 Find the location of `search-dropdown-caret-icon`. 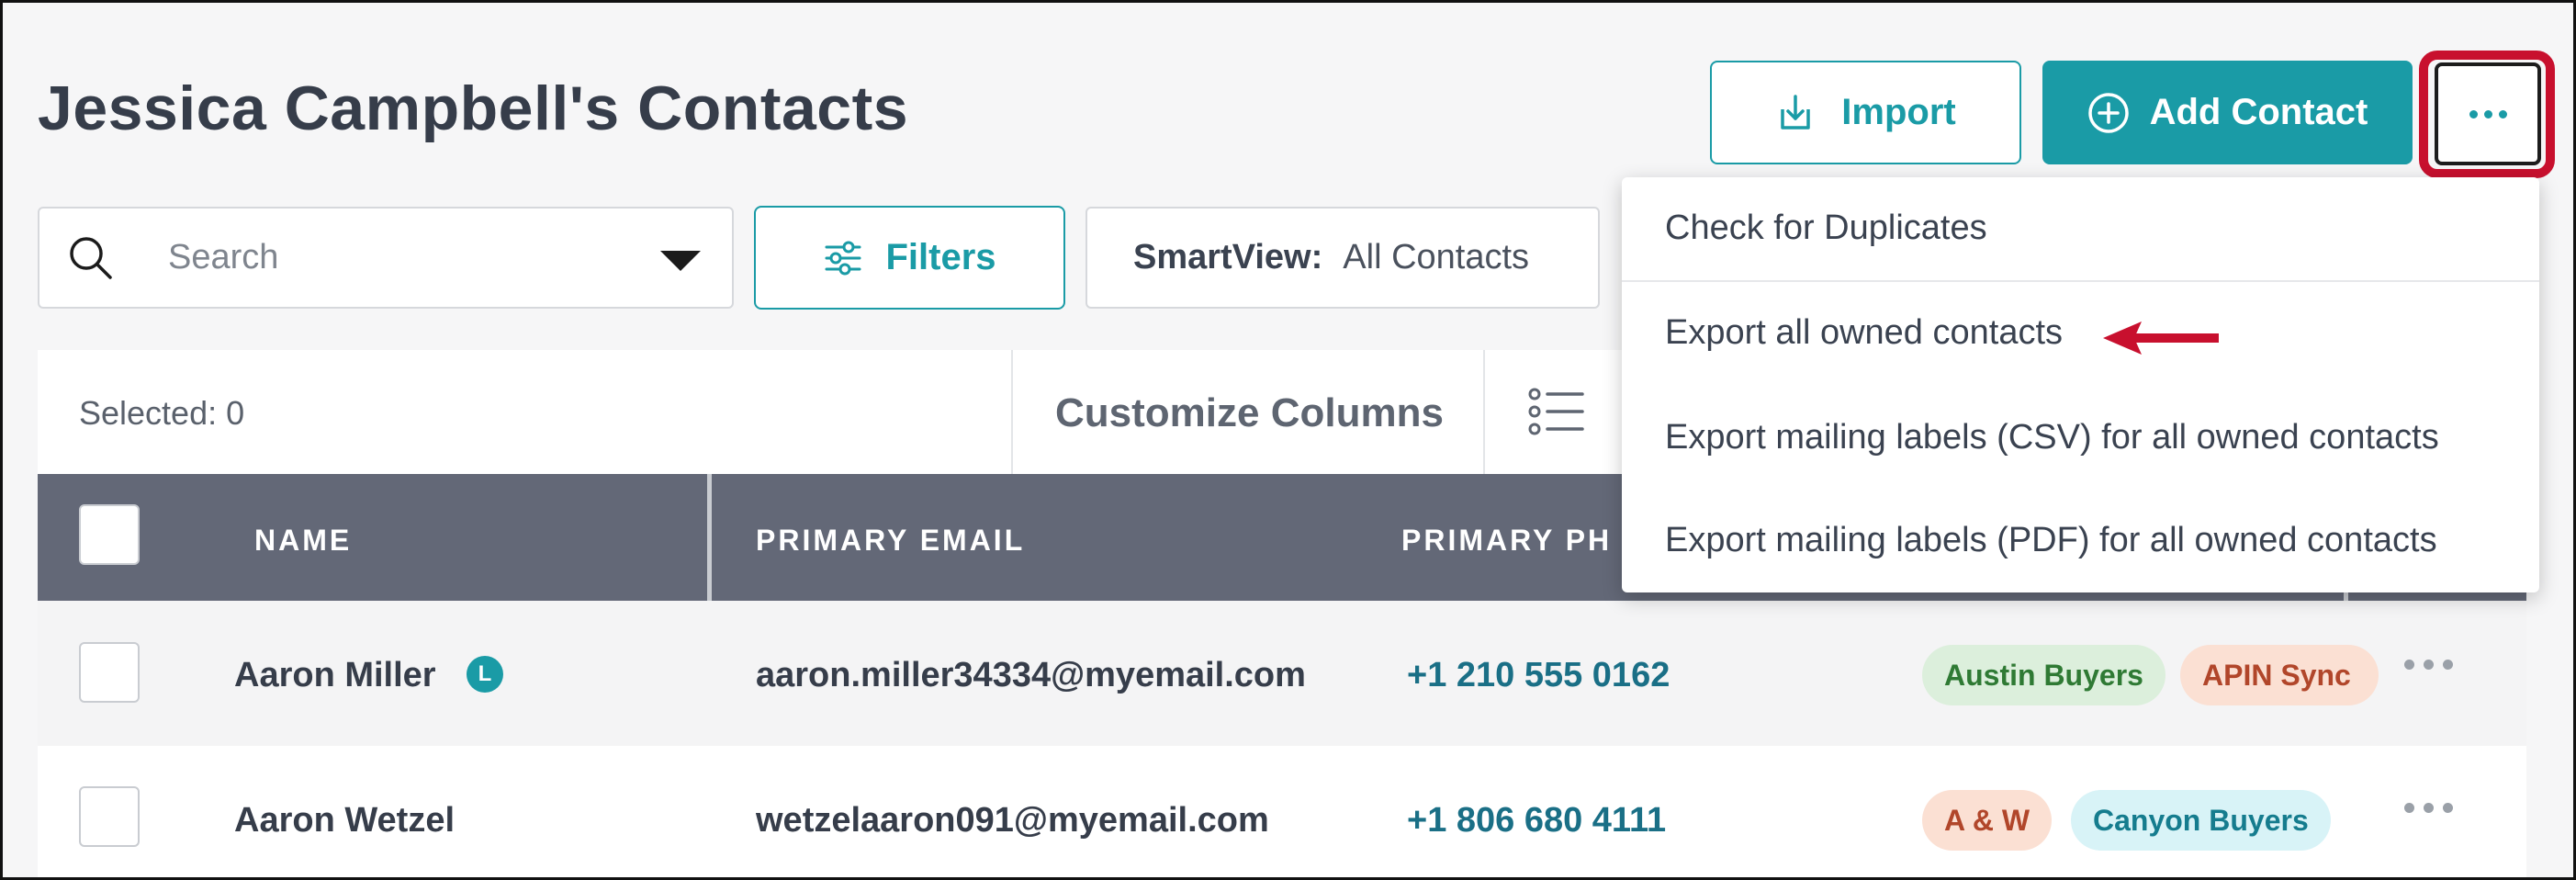

search-dropdown-caret-icon is located at coordinates (680, 261).